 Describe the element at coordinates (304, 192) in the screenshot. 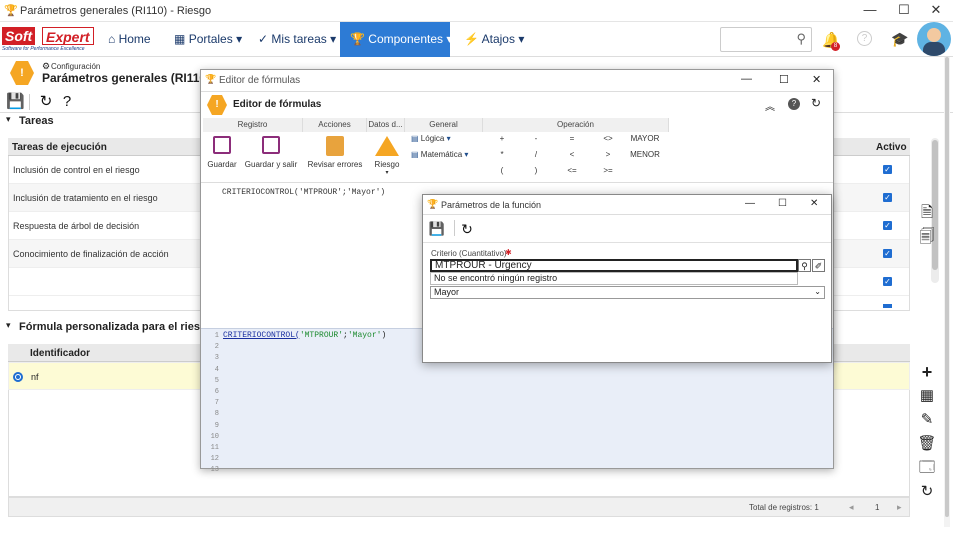

I see `formula-preview: CRITERIOCONTROL('MTPROUR';'Mayor')` at that location.